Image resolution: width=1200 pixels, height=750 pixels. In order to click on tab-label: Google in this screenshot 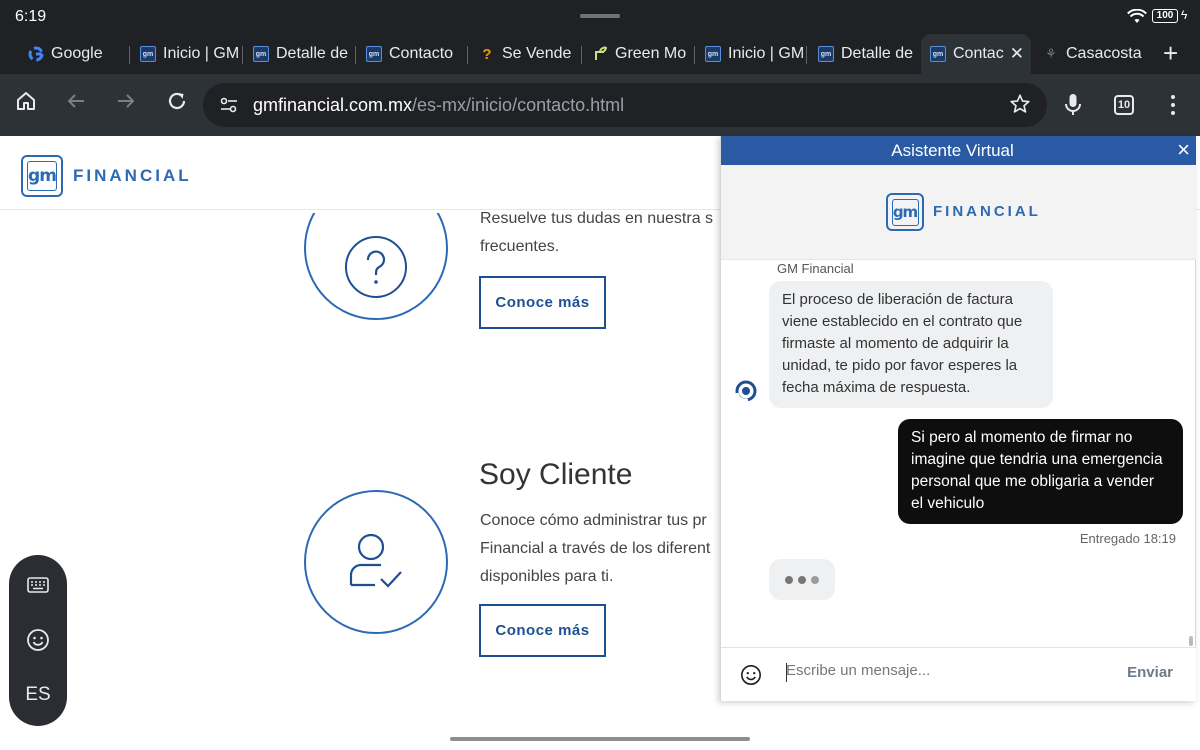, I will do `click(77, 53)`.